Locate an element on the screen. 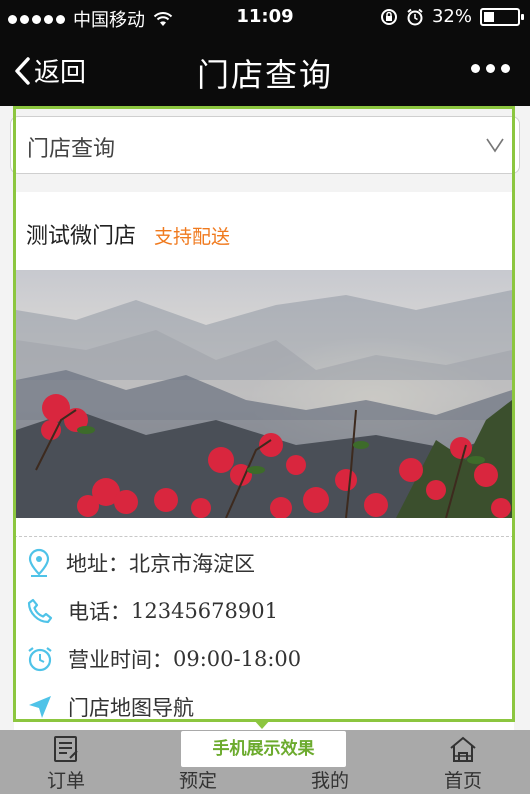 The width and height of the screenshot is (530, 794). mobile-preview-button: 手机展示效果 is located at coordinates (263, 749).